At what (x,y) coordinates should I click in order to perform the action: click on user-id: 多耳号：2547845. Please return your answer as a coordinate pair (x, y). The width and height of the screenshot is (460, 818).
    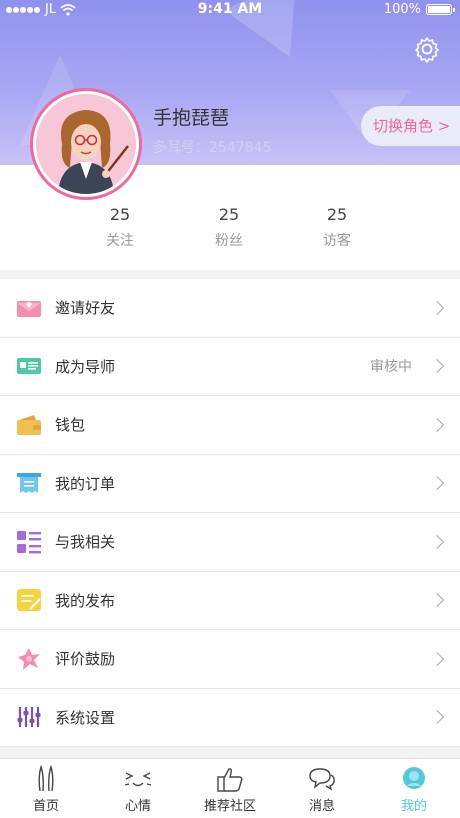
    Looking at the image, I should click on (212, 148).